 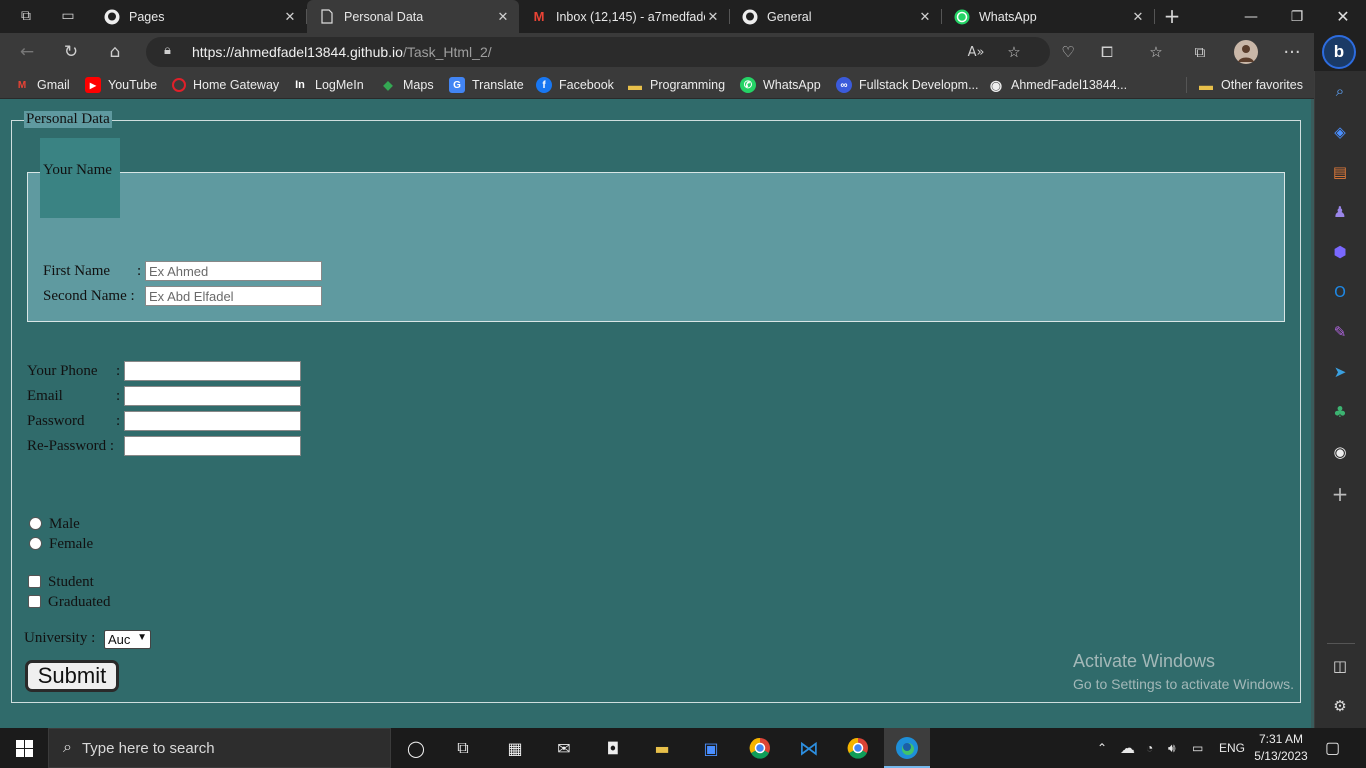 What do you see at coordinates (1340, 372) in the screenshot?
I see `send-icon: ➤` at bounding box center [1340, 372].